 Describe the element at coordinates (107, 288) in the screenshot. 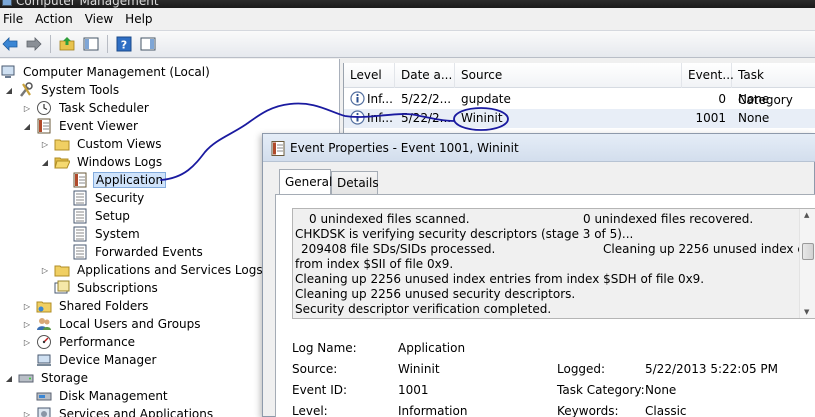

I see `tree-item-subscriptions: Subscriptions` at that location.